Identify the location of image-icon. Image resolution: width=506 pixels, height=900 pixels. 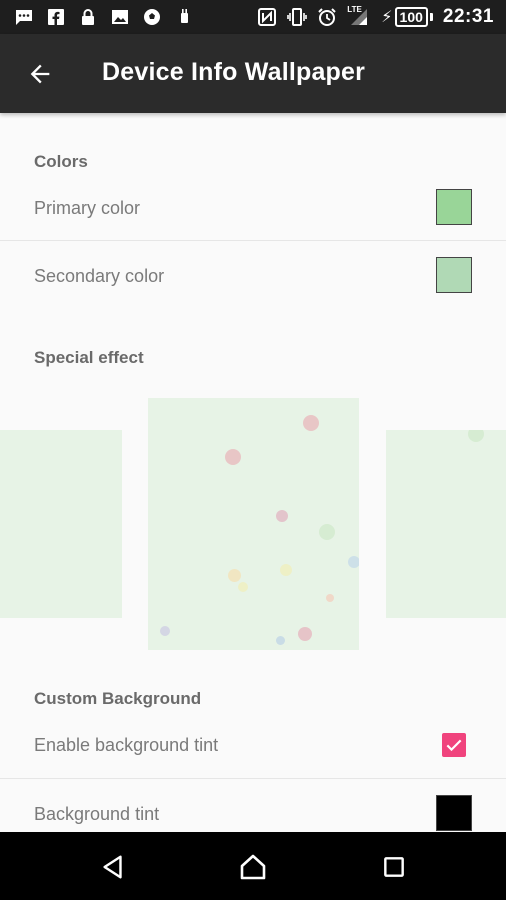
(120, 17).